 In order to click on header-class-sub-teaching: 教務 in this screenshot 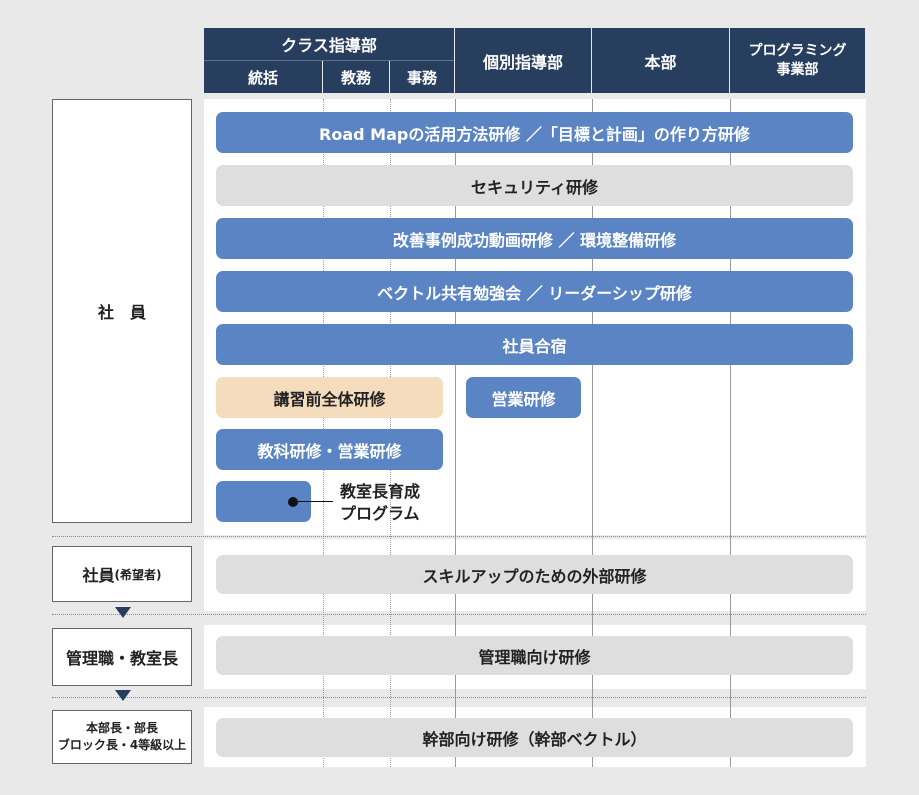, I will do `click(356, 77)`.